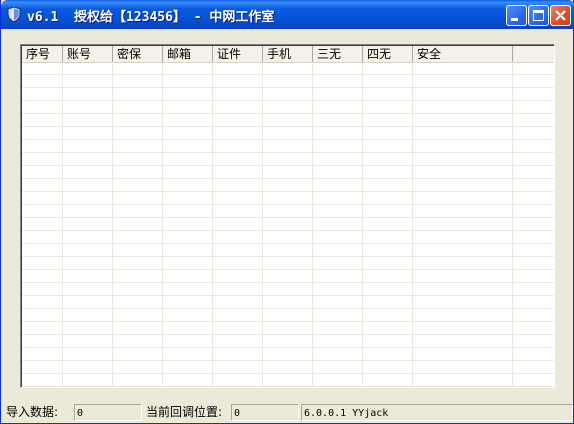 This screenshot has height=424, width=574. Describe the element at coordinates (238, 54) in the screenshot. I see `column-header-id: 证件` at that location.